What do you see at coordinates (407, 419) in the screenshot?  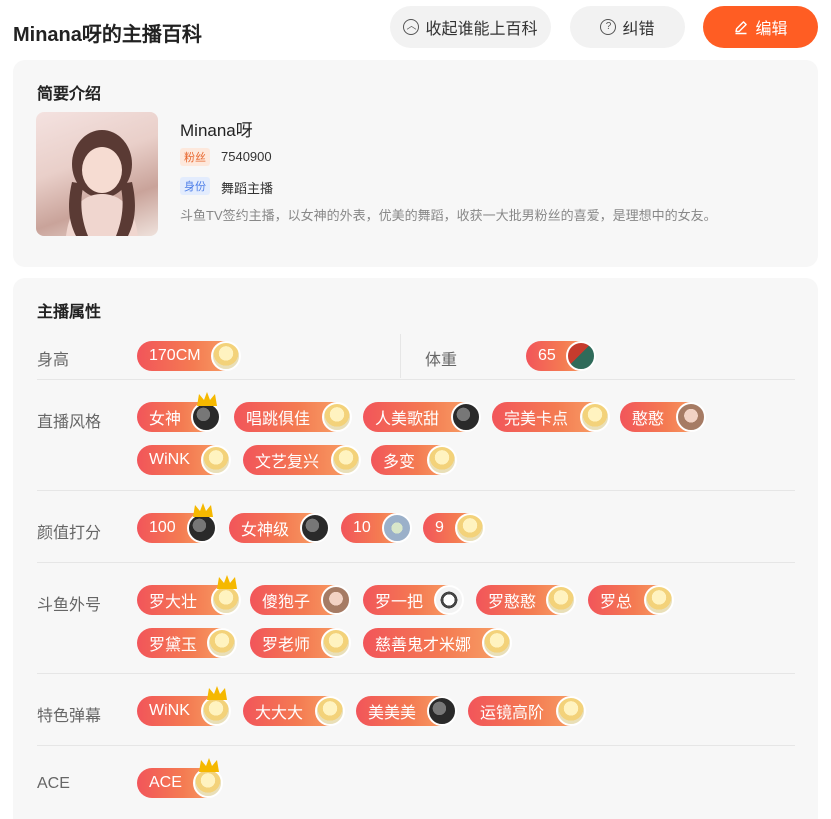 I see `style-tag-label: 人美歌甜` at bounding box center [407, 419].